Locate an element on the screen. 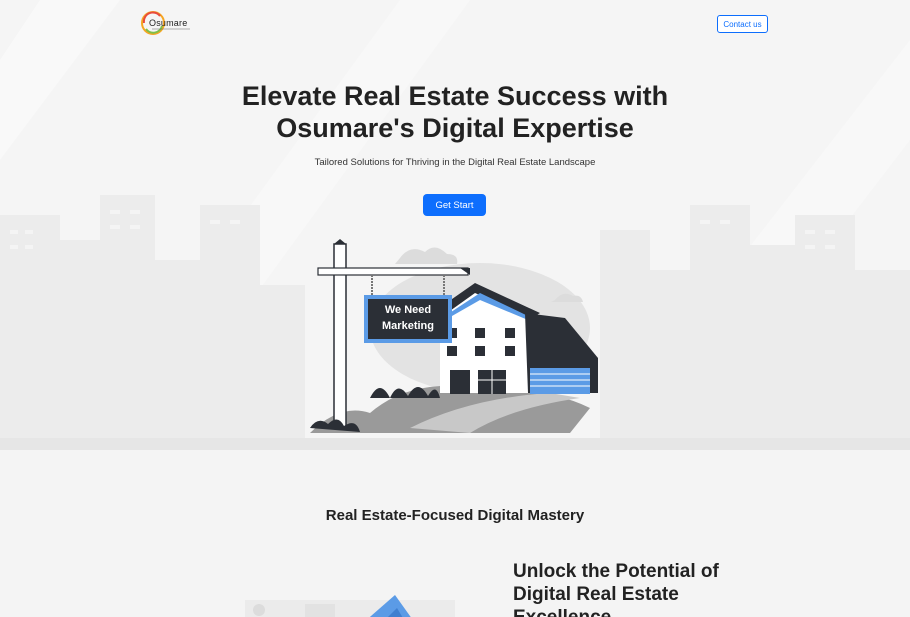  house-illustration: We Need Marketing is located at coordinates (455, 338).